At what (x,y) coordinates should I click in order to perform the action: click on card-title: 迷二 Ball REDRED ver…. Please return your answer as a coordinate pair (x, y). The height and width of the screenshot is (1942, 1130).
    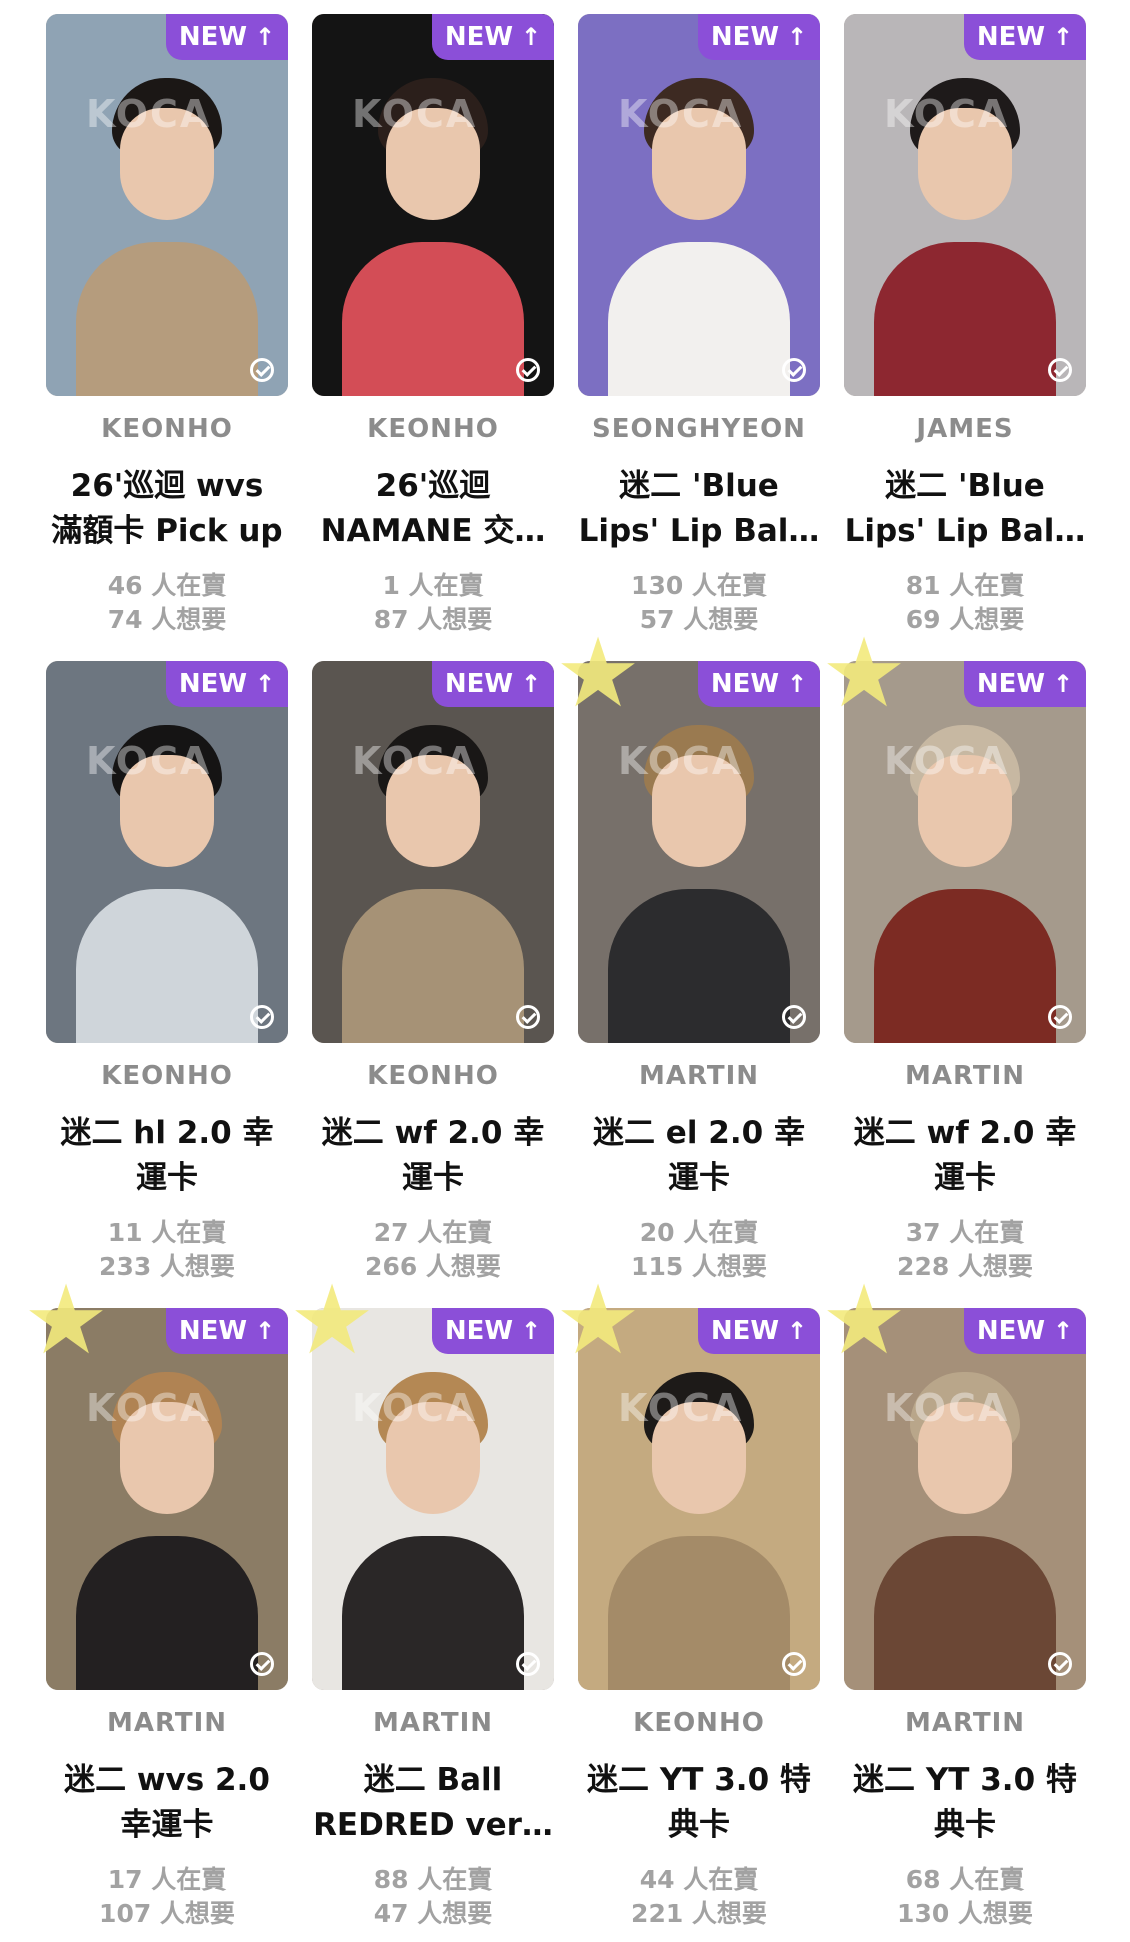
    Looking at the image, I should click on (433, 1803).